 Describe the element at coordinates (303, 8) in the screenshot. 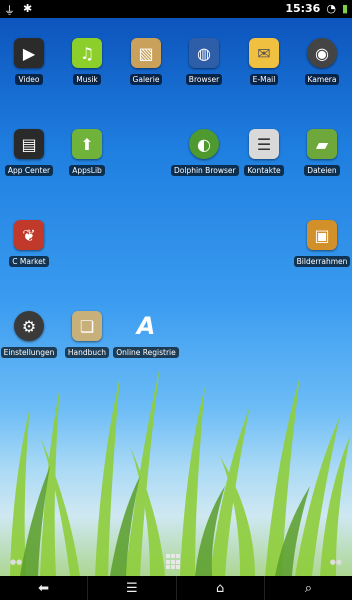

I see `status-time: 15:36` at that location.